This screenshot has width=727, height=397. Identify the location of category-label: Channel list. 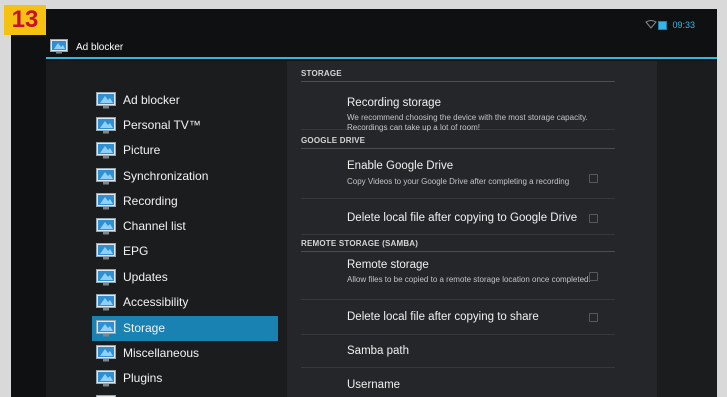
(154, 226).